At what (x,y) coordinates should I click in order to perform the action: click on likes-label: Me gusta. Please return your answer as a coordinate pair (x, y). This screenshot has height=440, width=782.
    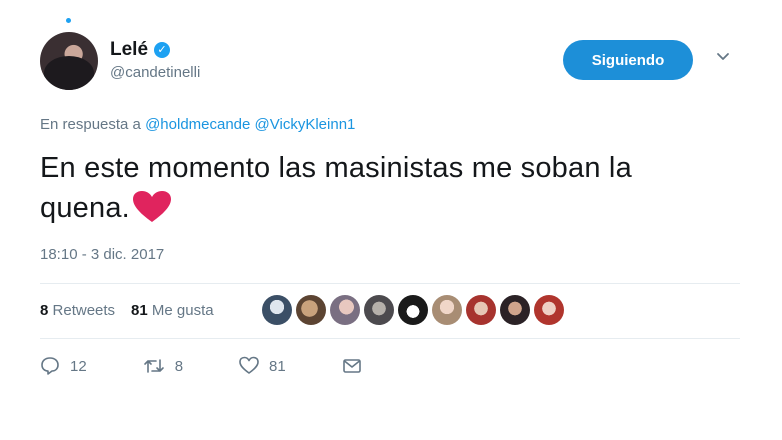
    Looking at the image, I should click on (182, 310).